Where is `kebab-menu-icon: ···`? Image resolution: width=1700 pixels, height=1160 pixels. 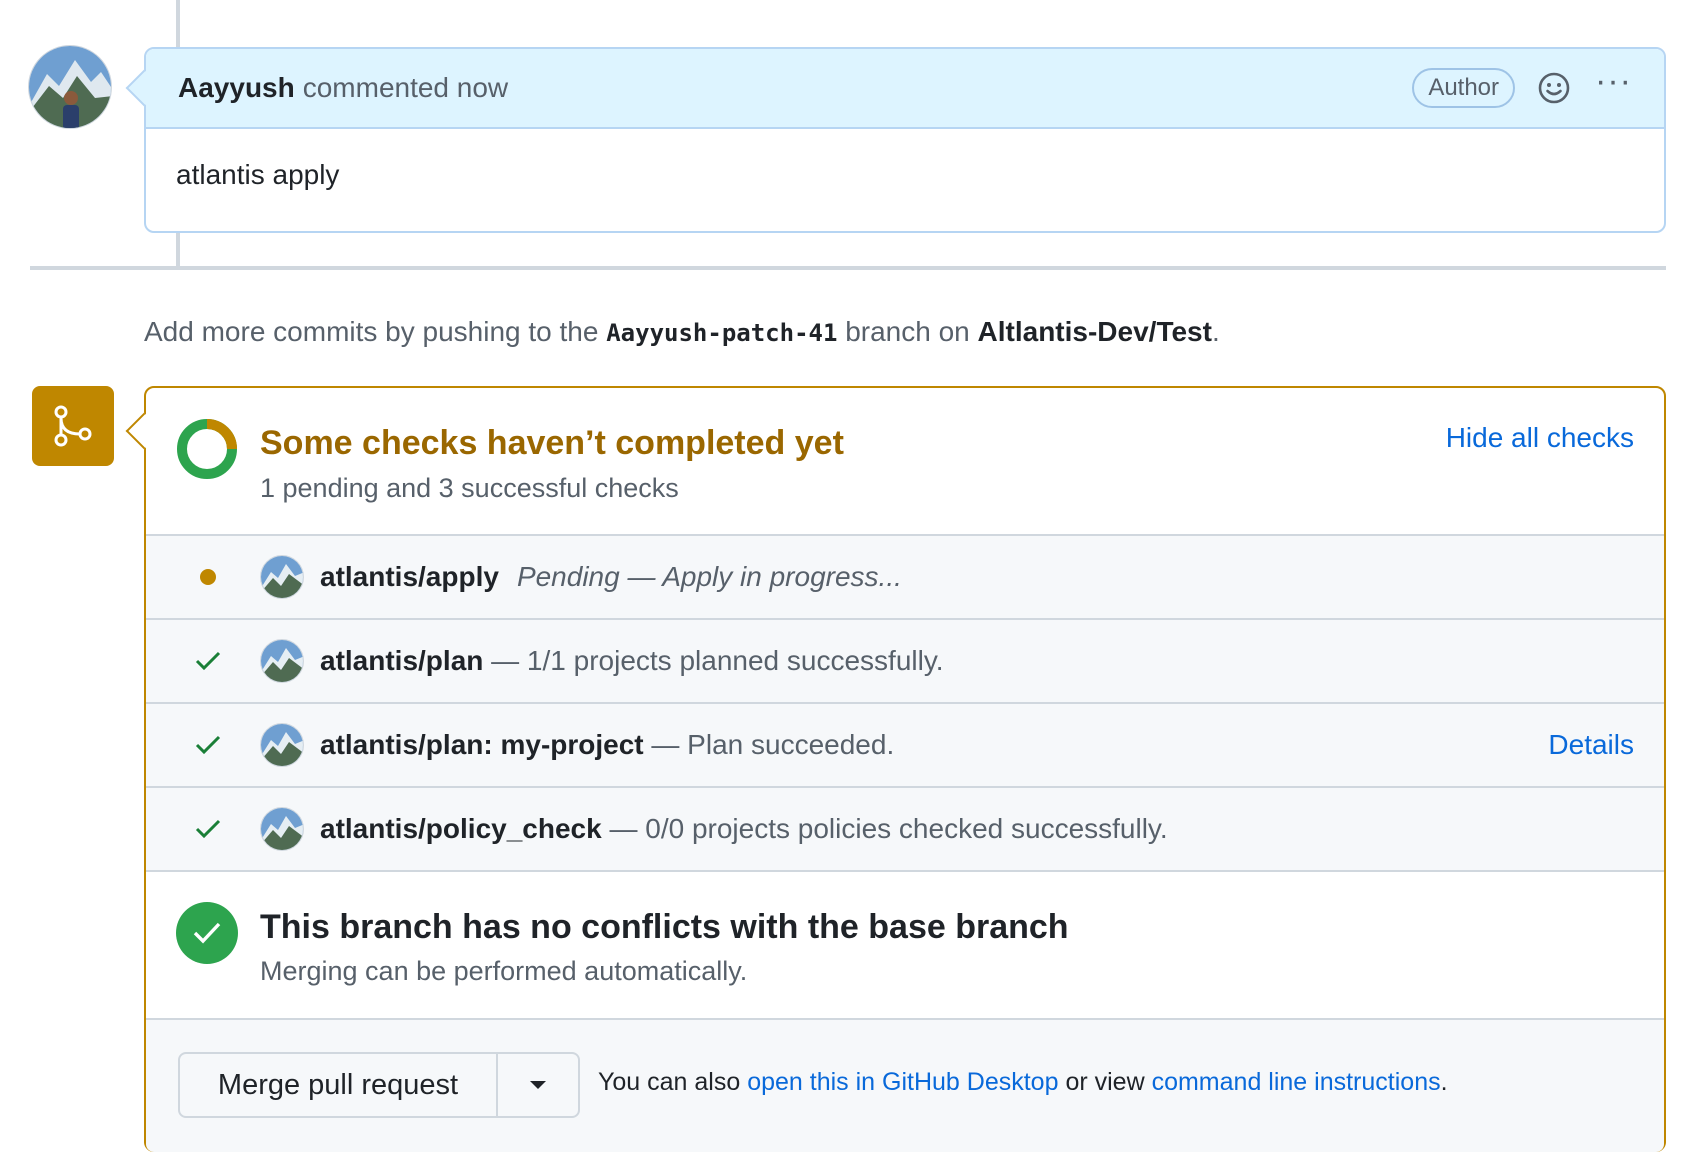 kebab-menu-icon: ··· is located at coordinates (1613, 81).